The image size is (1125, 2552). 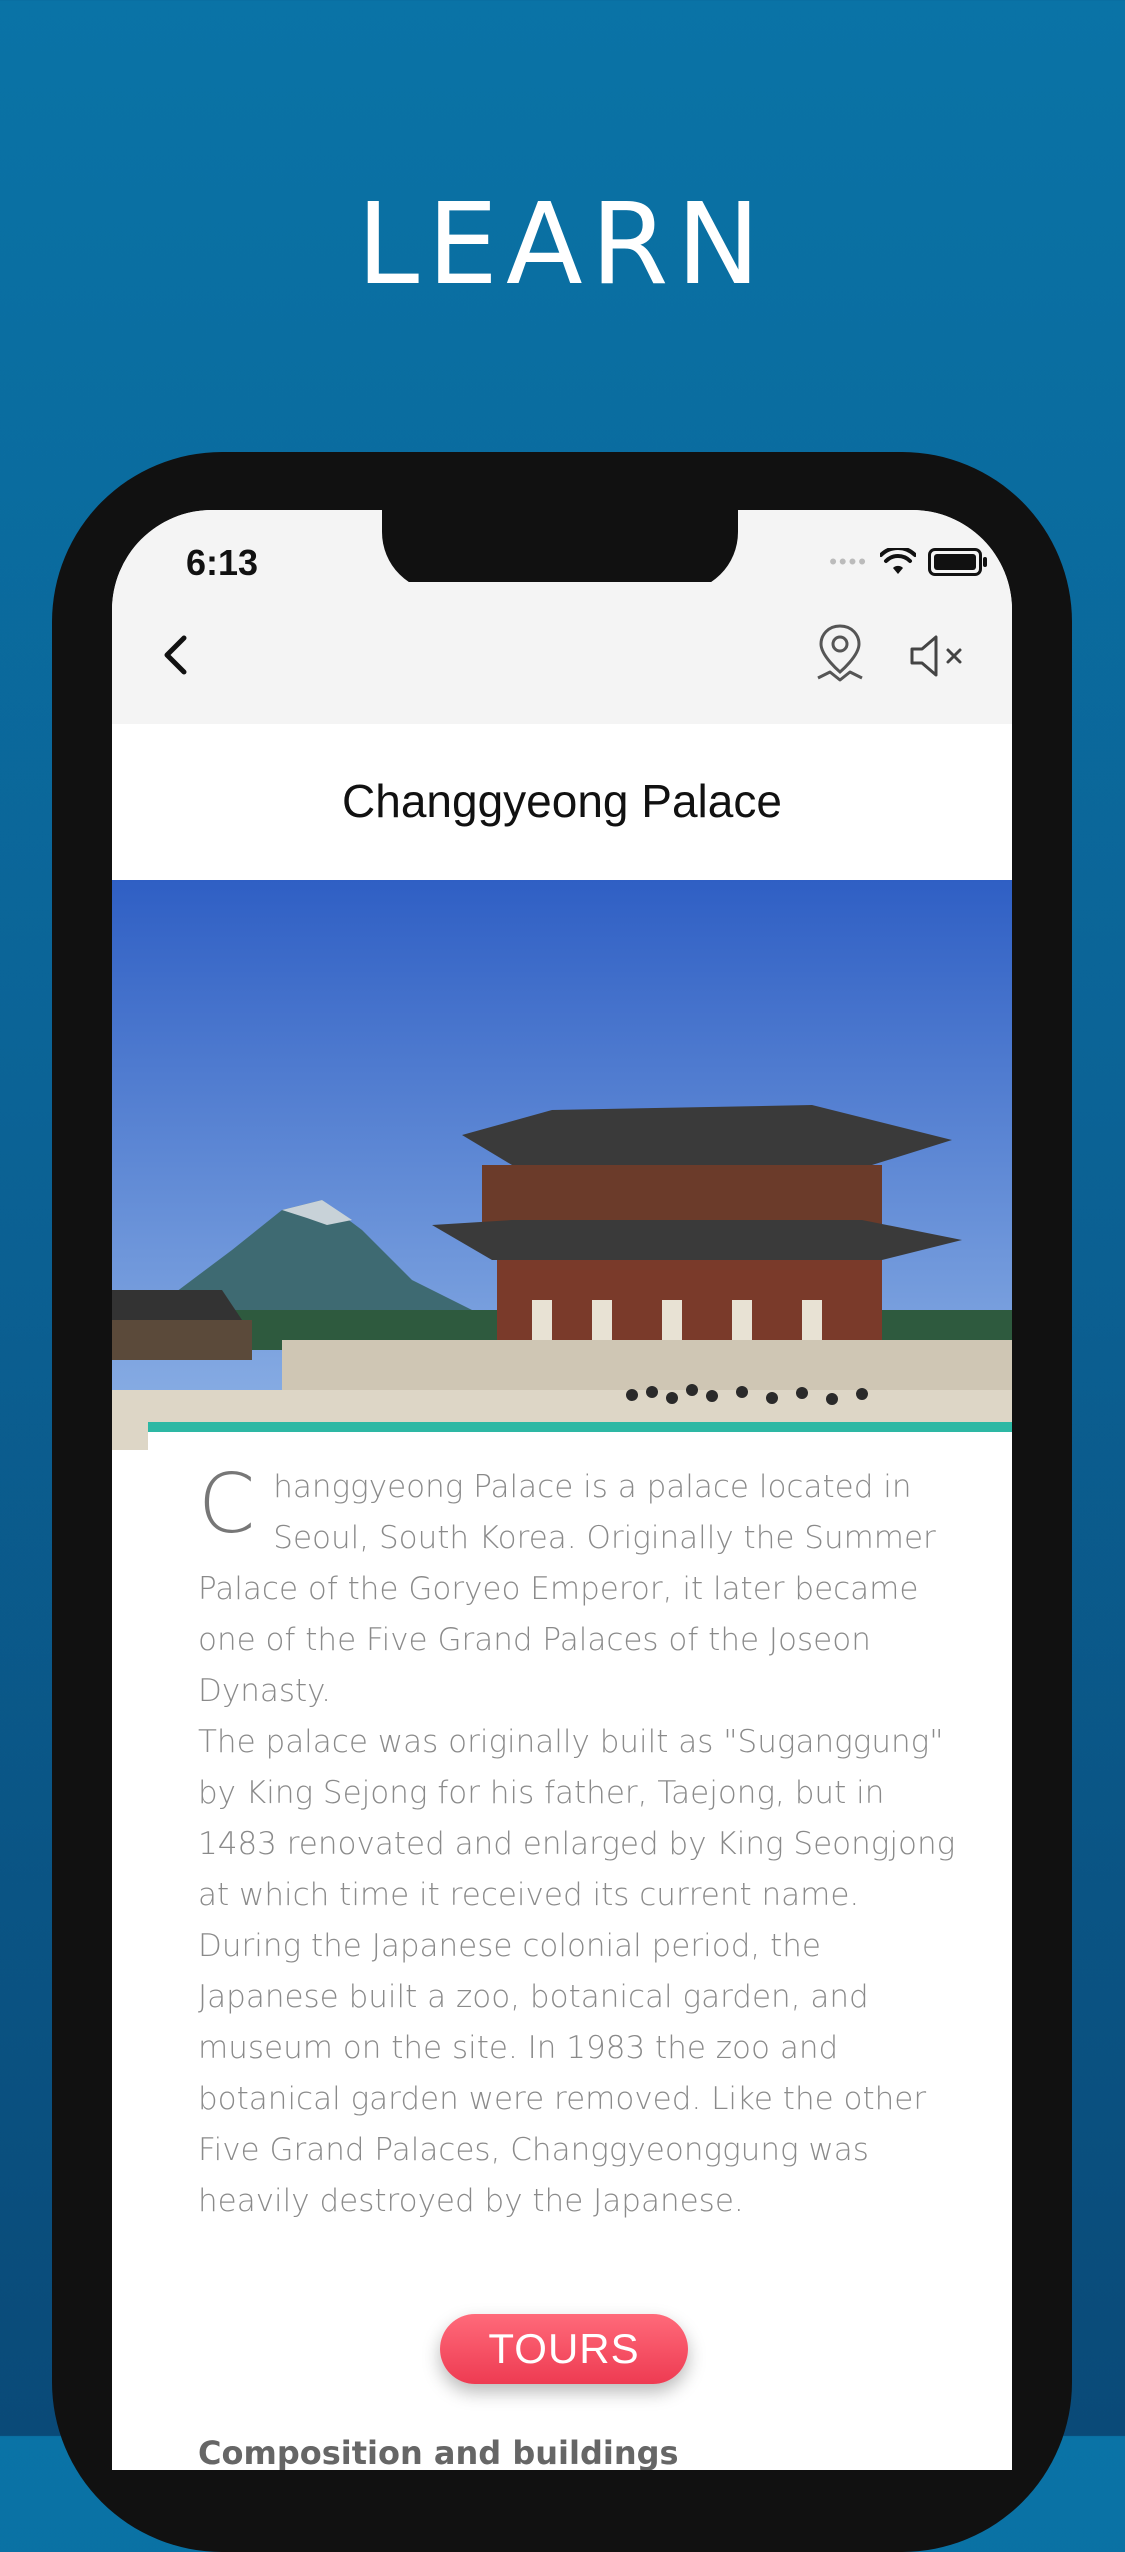 I want to click on status-icons: ••••, so click(x=908, y=562).